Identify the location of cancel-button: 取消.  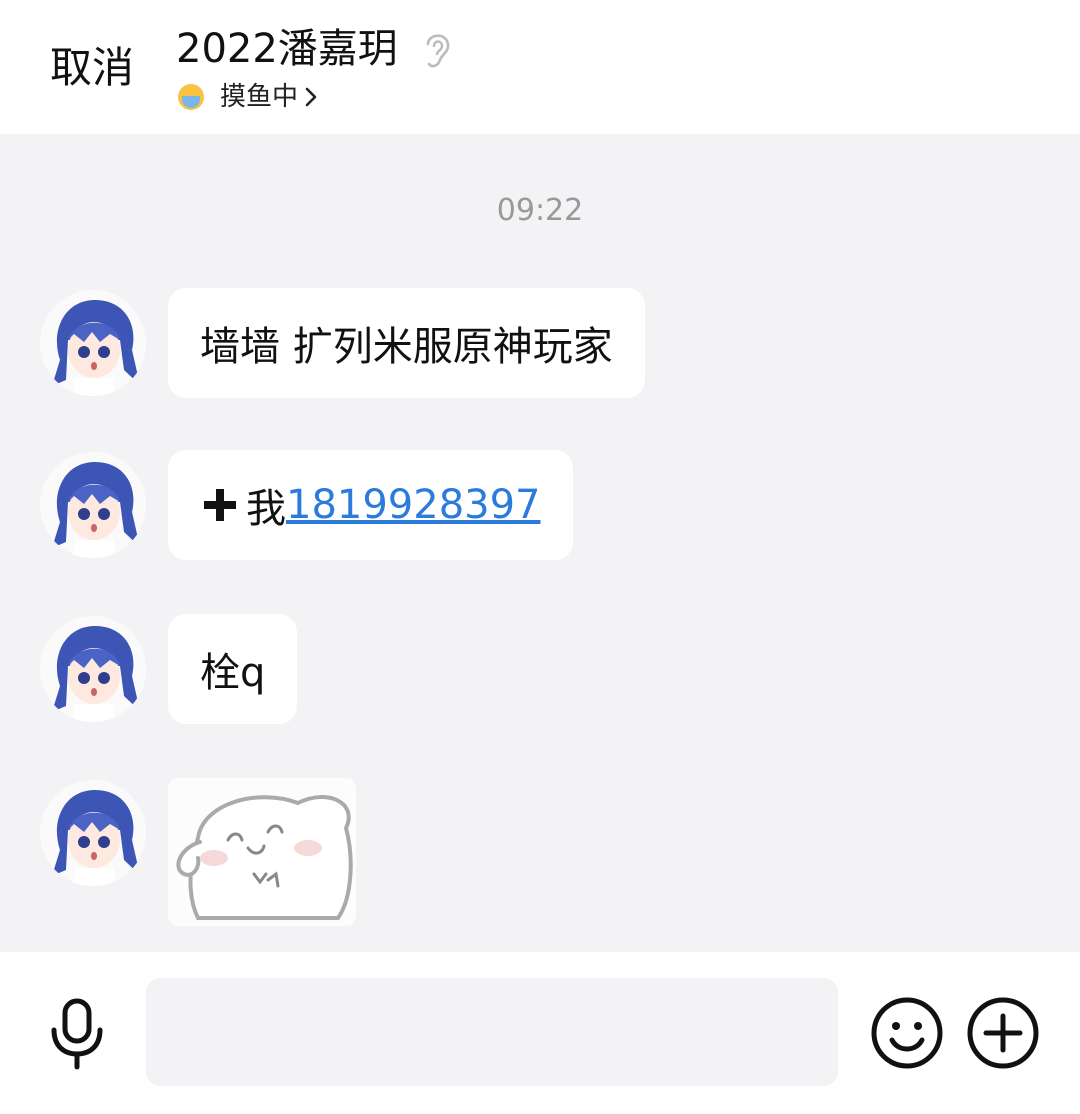
(92, 68).